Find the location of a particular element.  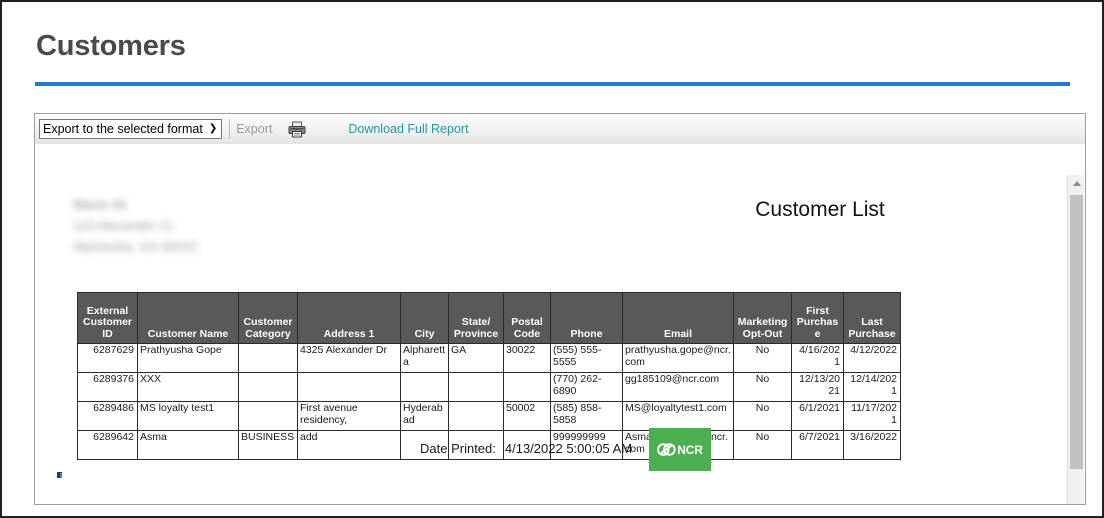

export-button: Export is located at coordinates (254, 129).